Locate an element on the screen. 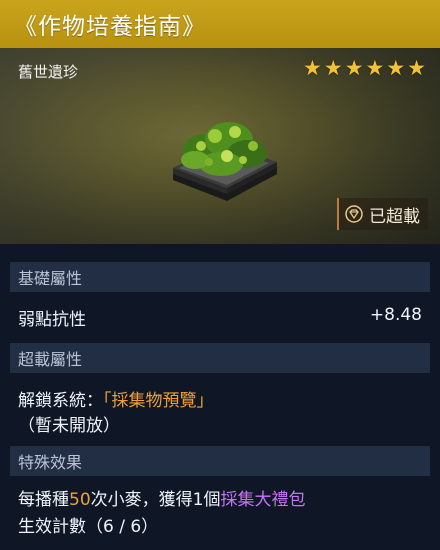 This screenshot has height=550, width=440. unlock-target: 「採集物預覽」 is located at coordinates (158, 401).